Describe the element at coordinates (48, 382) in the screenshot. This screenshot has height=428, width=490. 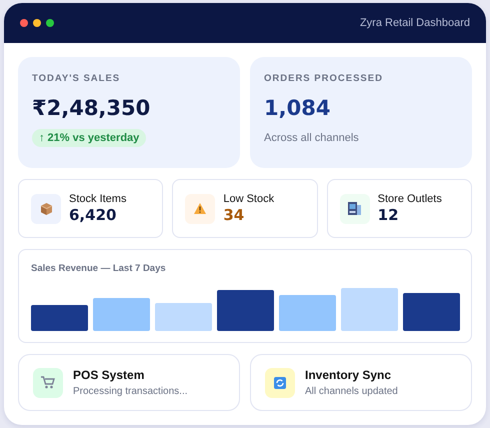
I see `cart-icon` at that location.